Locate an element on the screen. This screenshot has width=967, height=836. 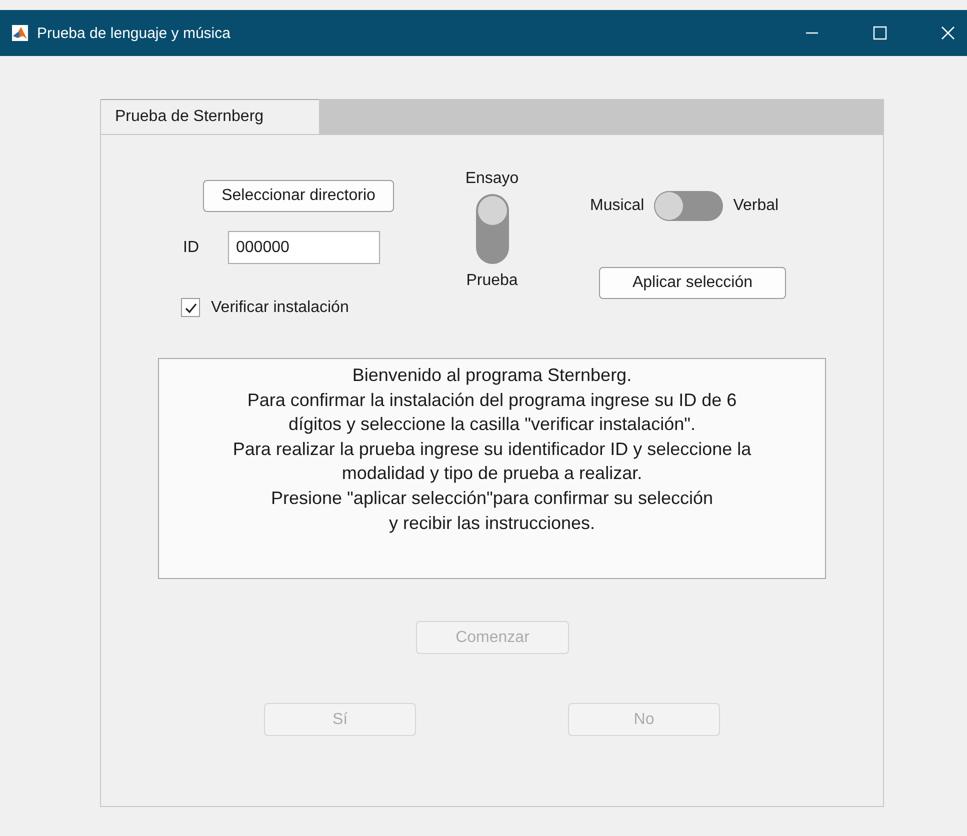
checkbox is located at coordinates (190, 307).